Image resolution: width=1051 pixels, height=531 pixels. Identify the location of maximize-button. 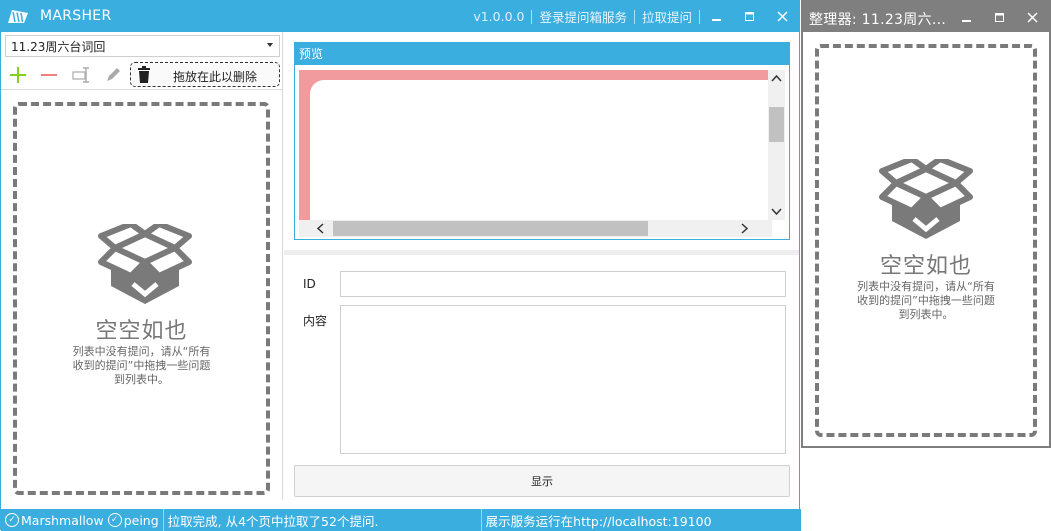
(749, 16).